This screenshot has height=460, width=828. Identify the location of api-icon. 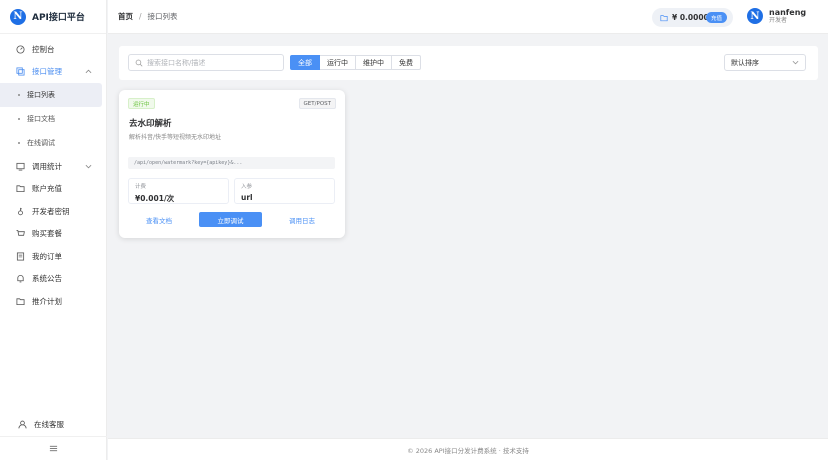
(20, 71).